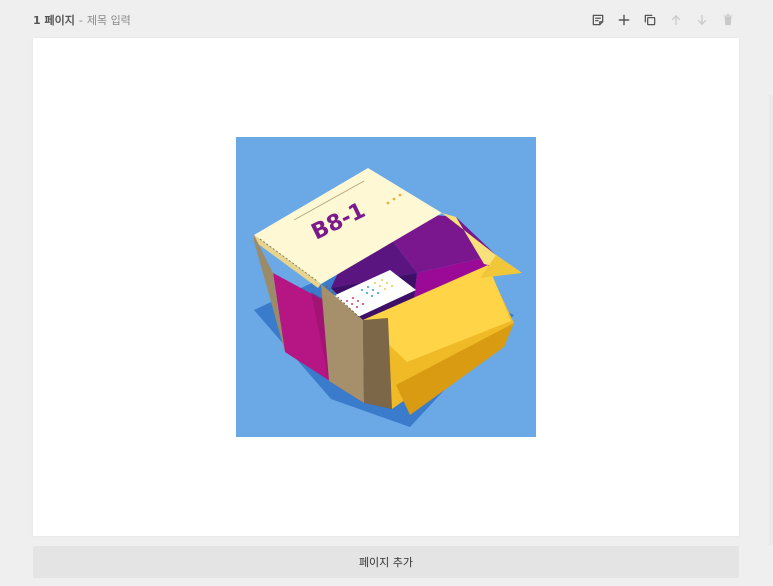 Image resolution: width=773 pixels, height=586 pixels. I want to click on page-header: 1 페이지 - 제목 입력, so click(386, 20).